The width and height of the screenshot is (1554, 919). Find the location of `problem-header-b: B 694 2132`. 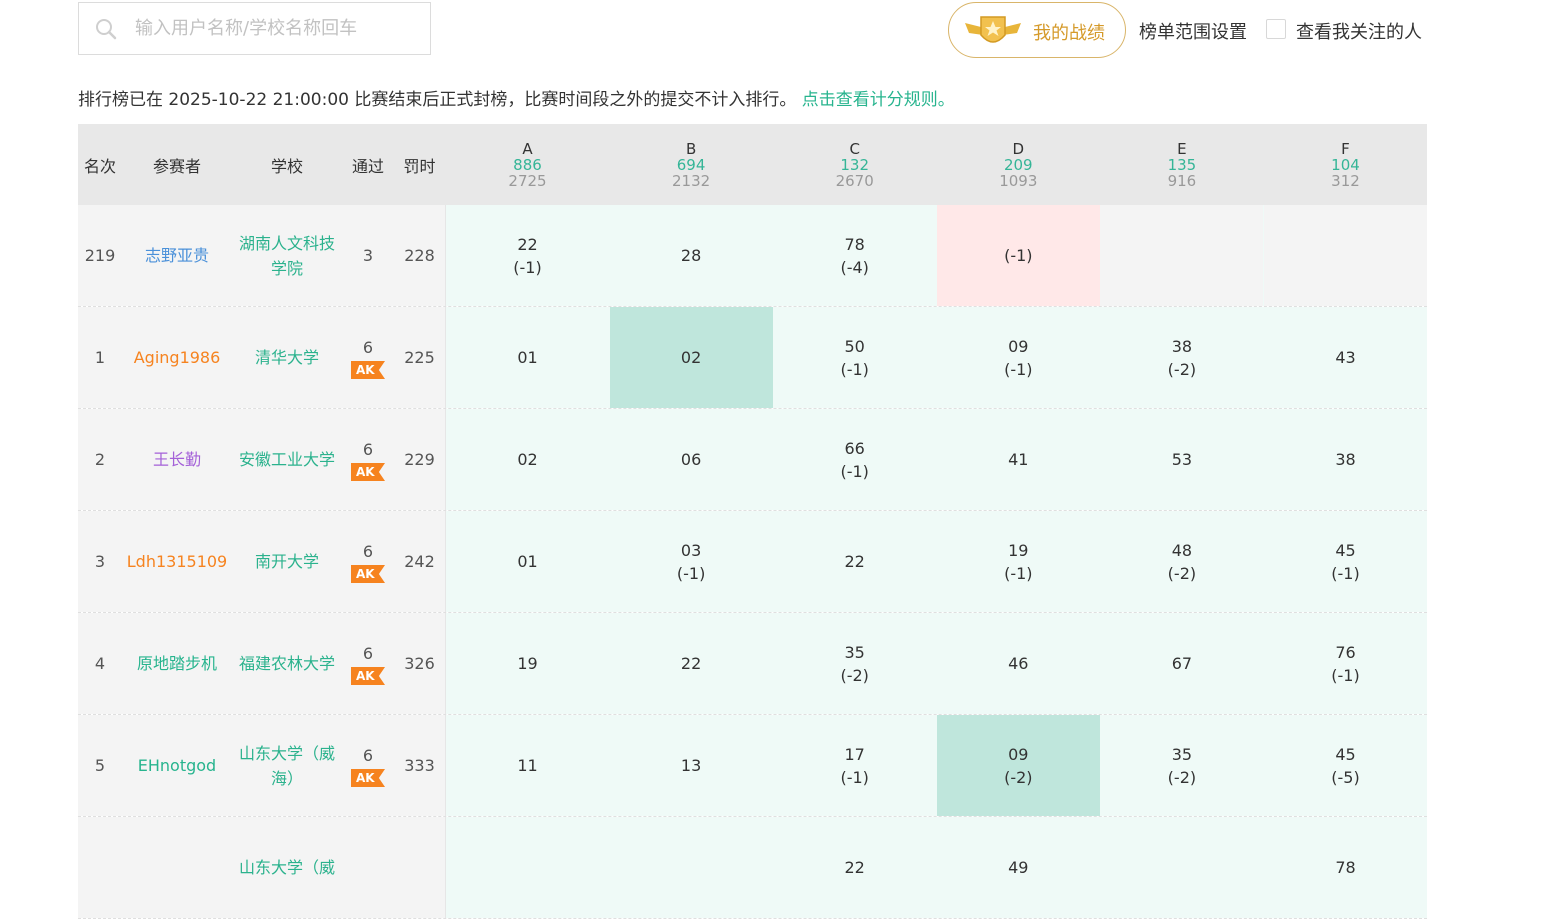

problem-header-b: B 694 2132 is located at coordinates (691, 164).